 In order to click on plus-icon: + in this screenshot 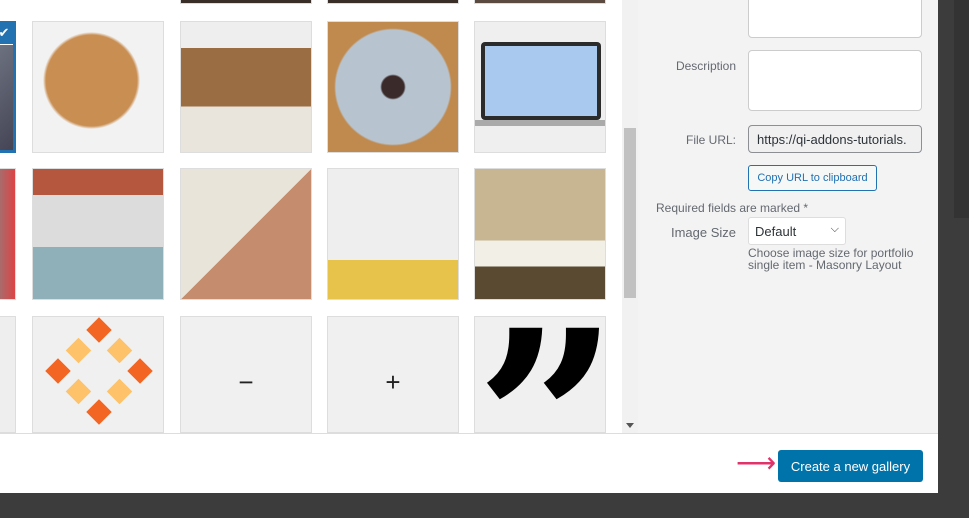, I will do `click(393, 381)`.